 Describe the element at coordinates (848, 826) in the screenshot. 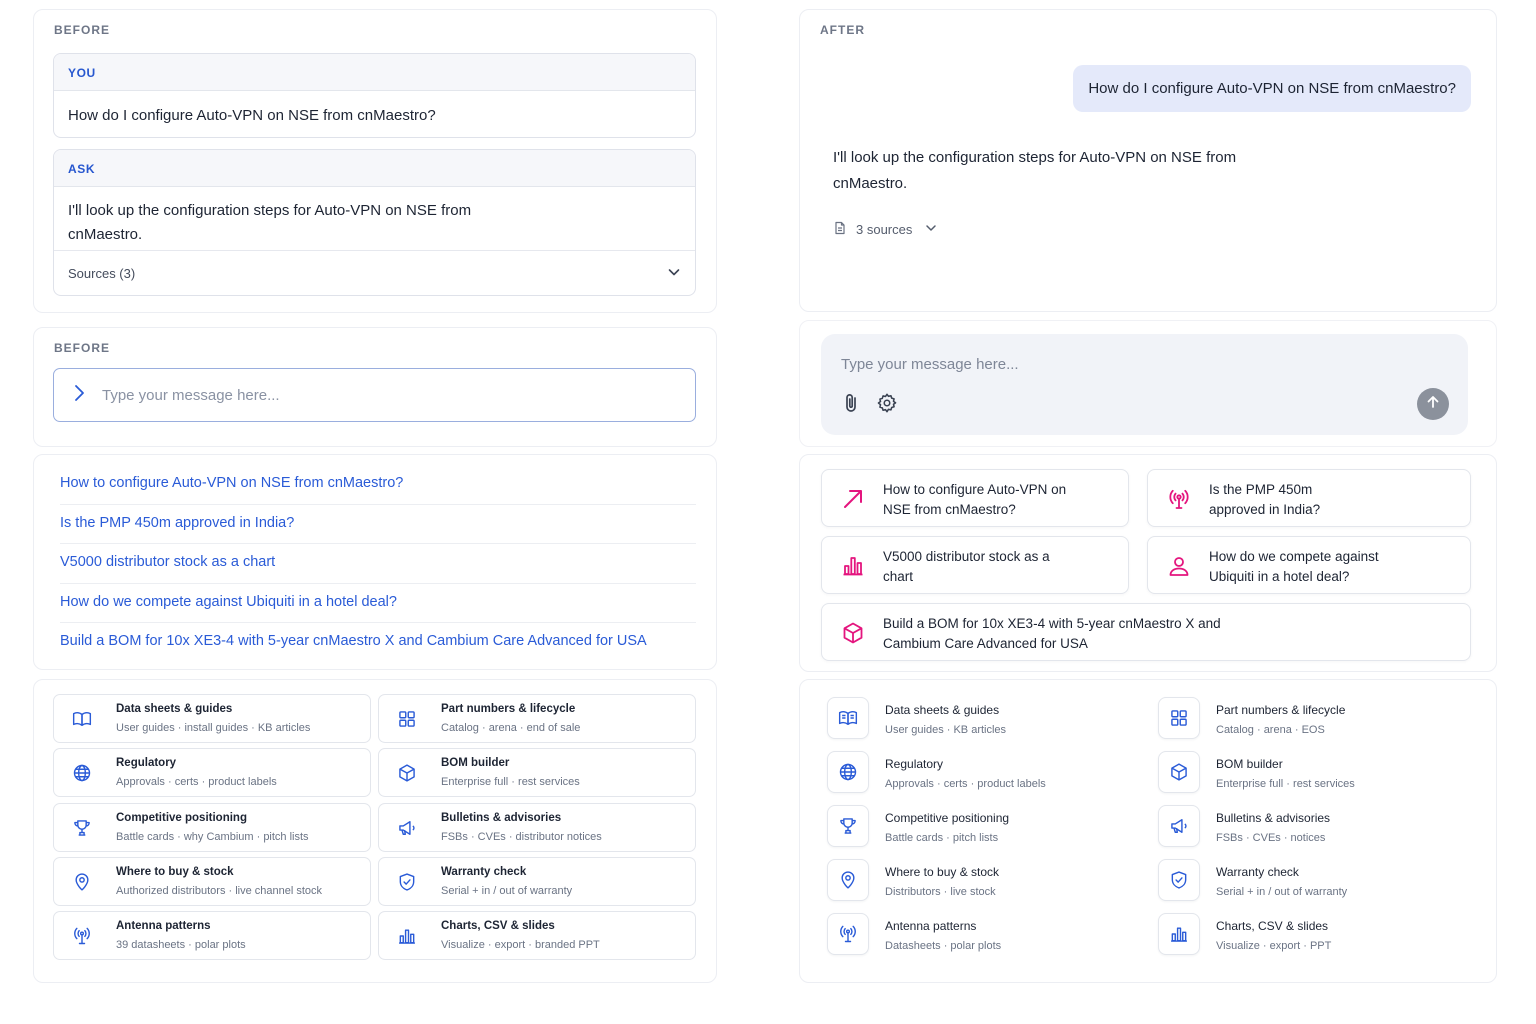

I see `trophy-icon` at that location.